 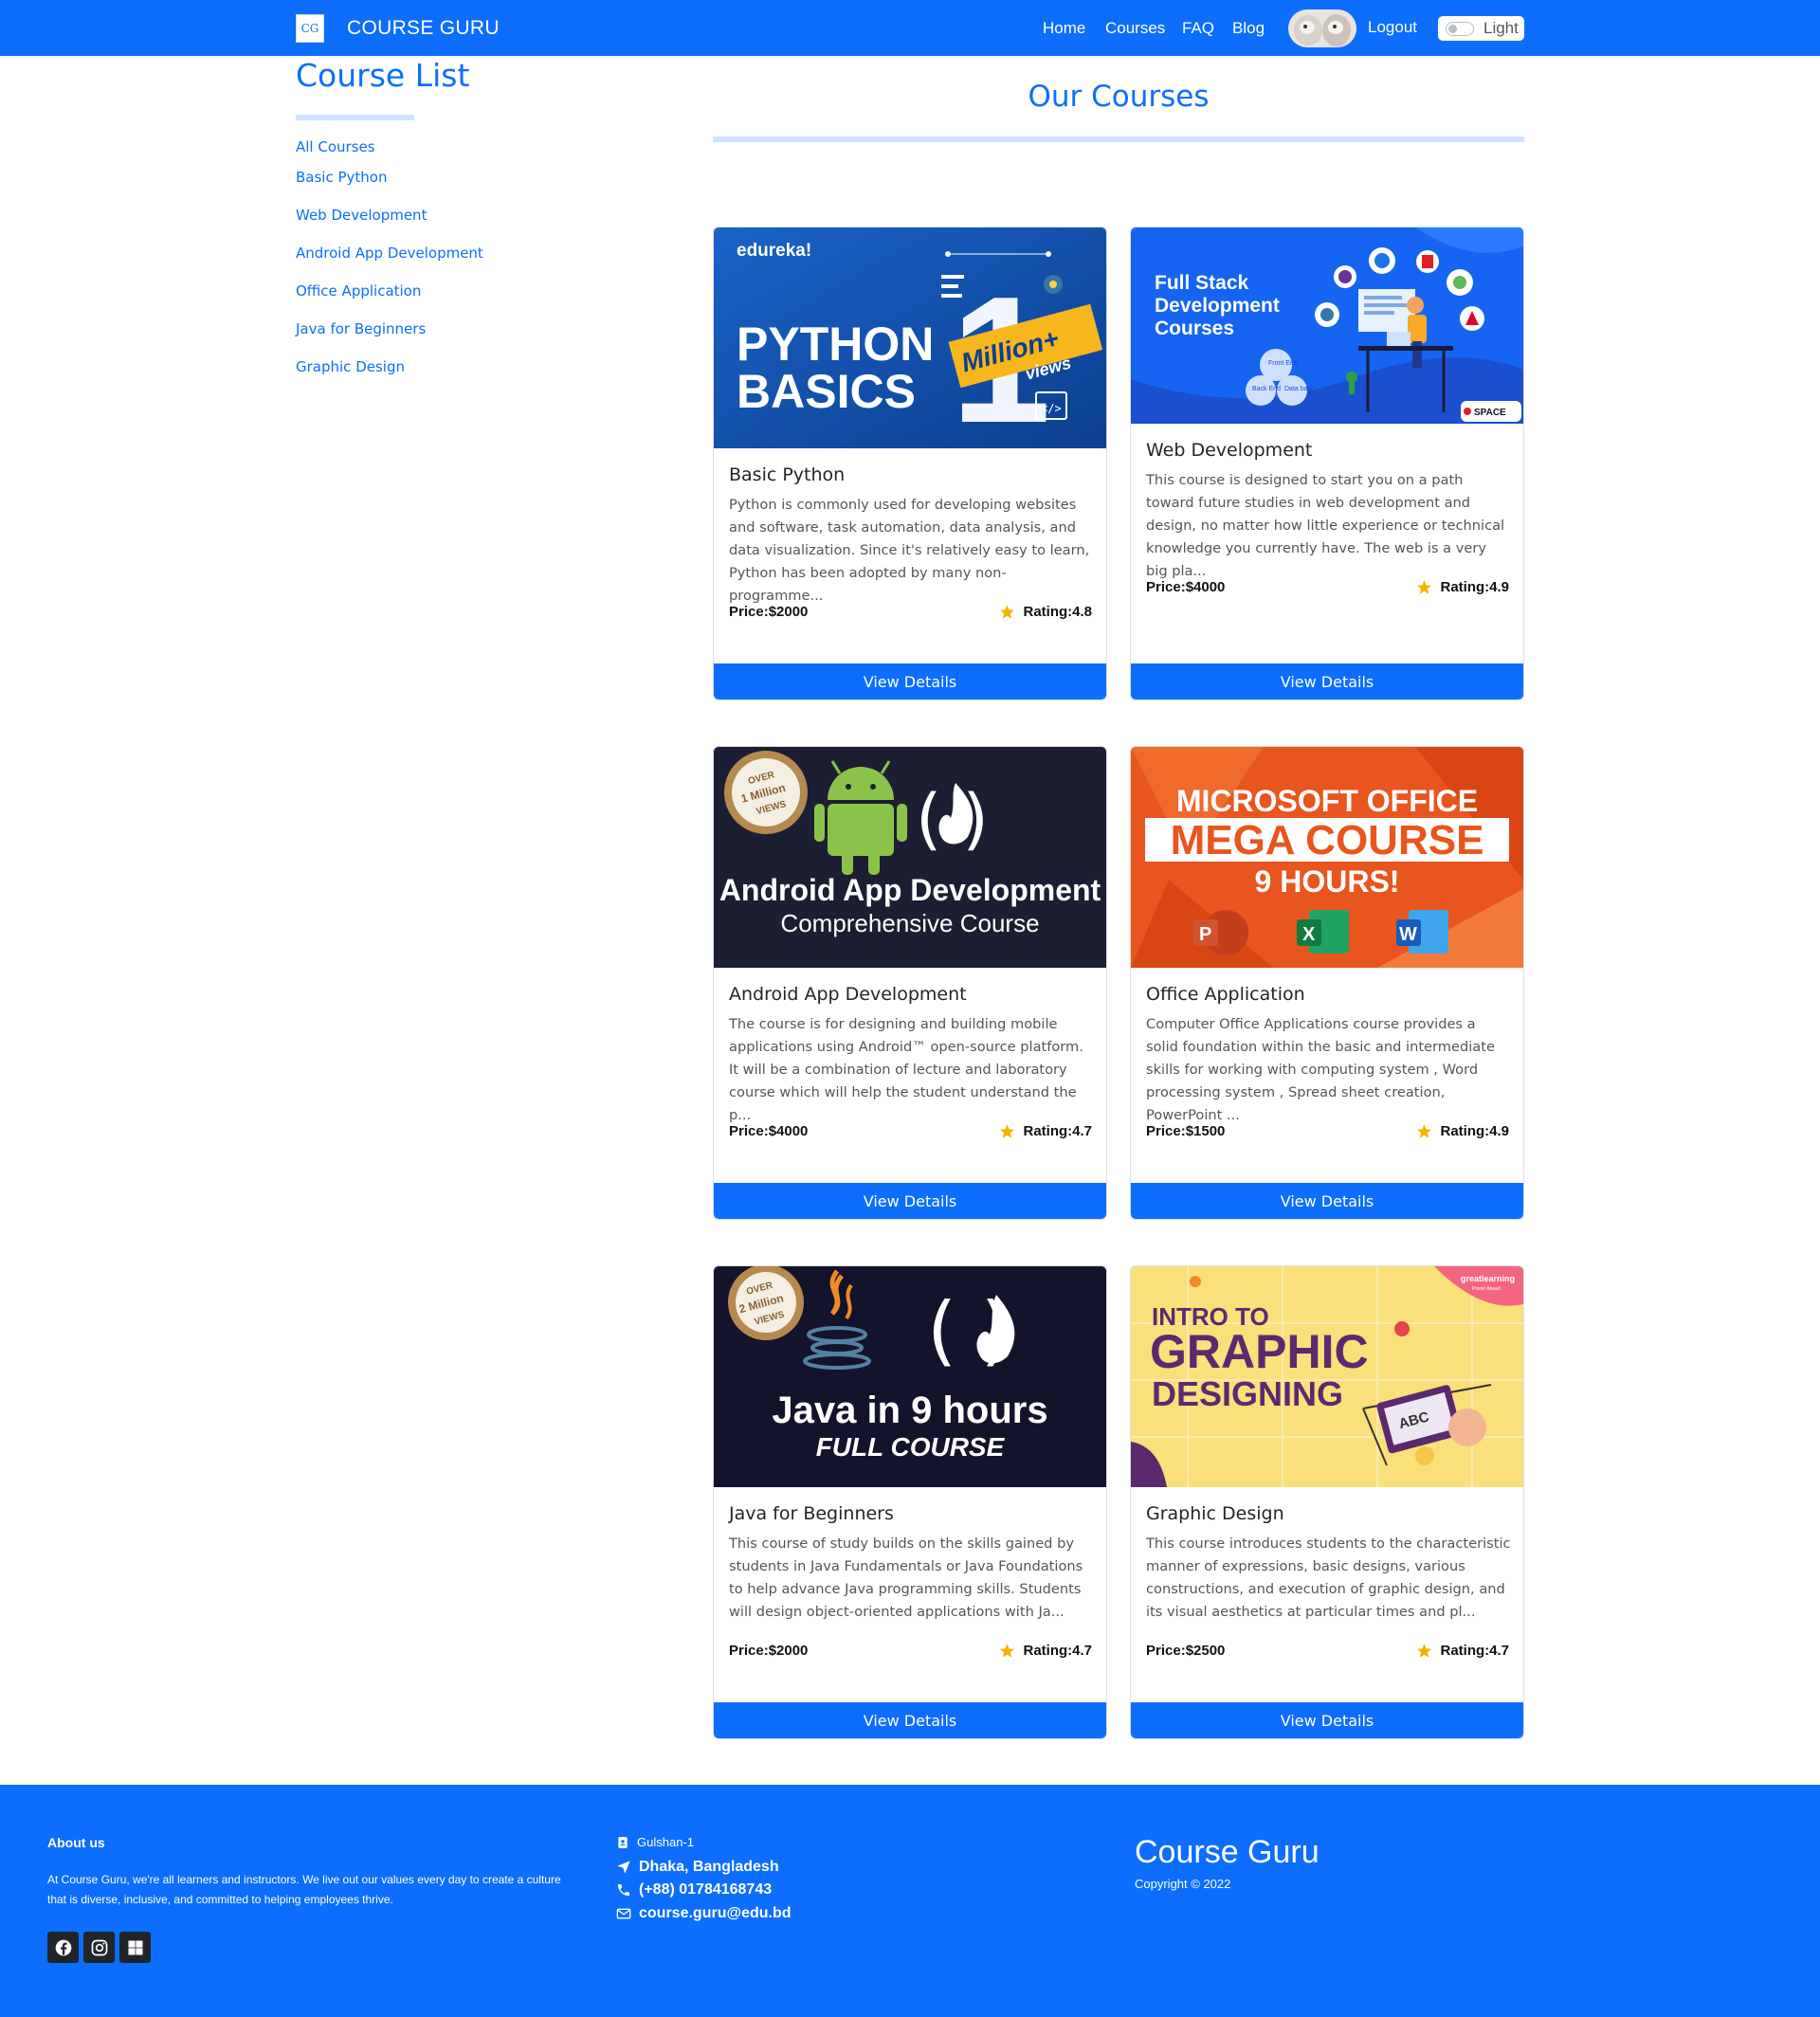 I want to click on course-rating: Rating:4.7, so click(x=1045, y=1131).